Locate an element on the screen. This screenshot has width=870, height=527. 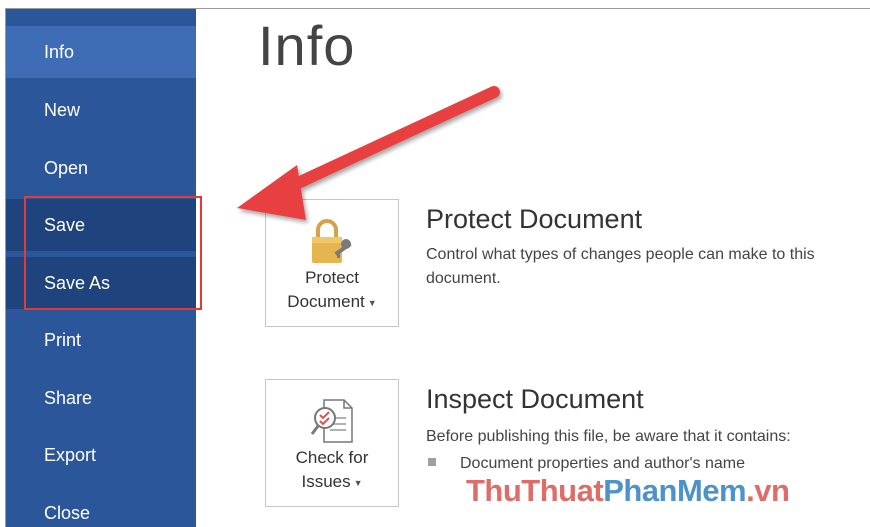
sidebar-item-close: Close is located at coordinates (101, 507).